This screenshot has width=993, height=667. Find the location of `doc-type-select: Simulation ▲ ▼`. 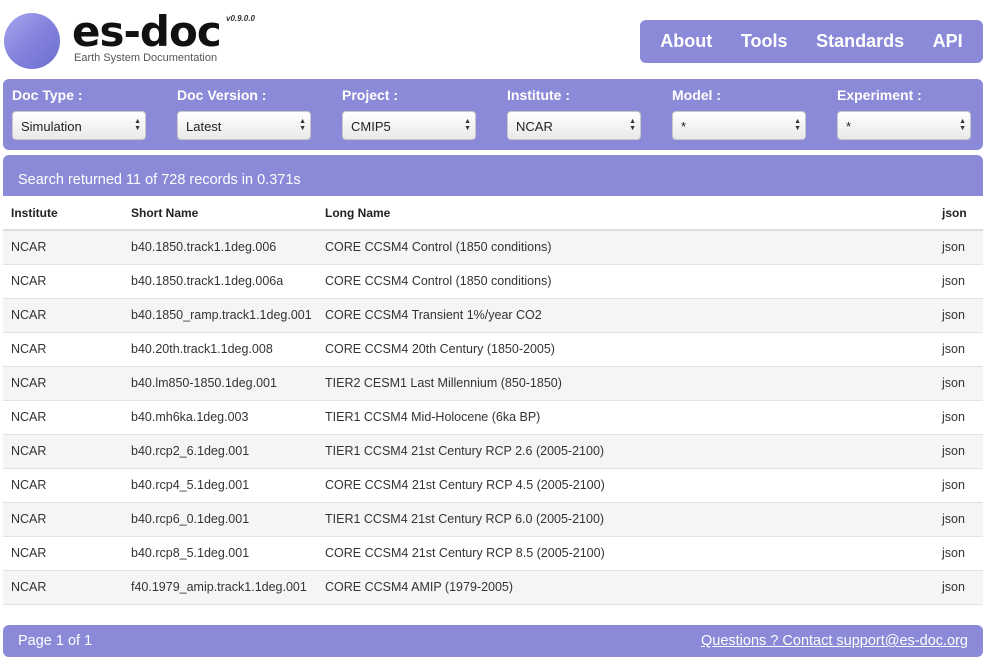

doc-type-select: Simulation ▲ ▼ is located at coordinates (79, 125).